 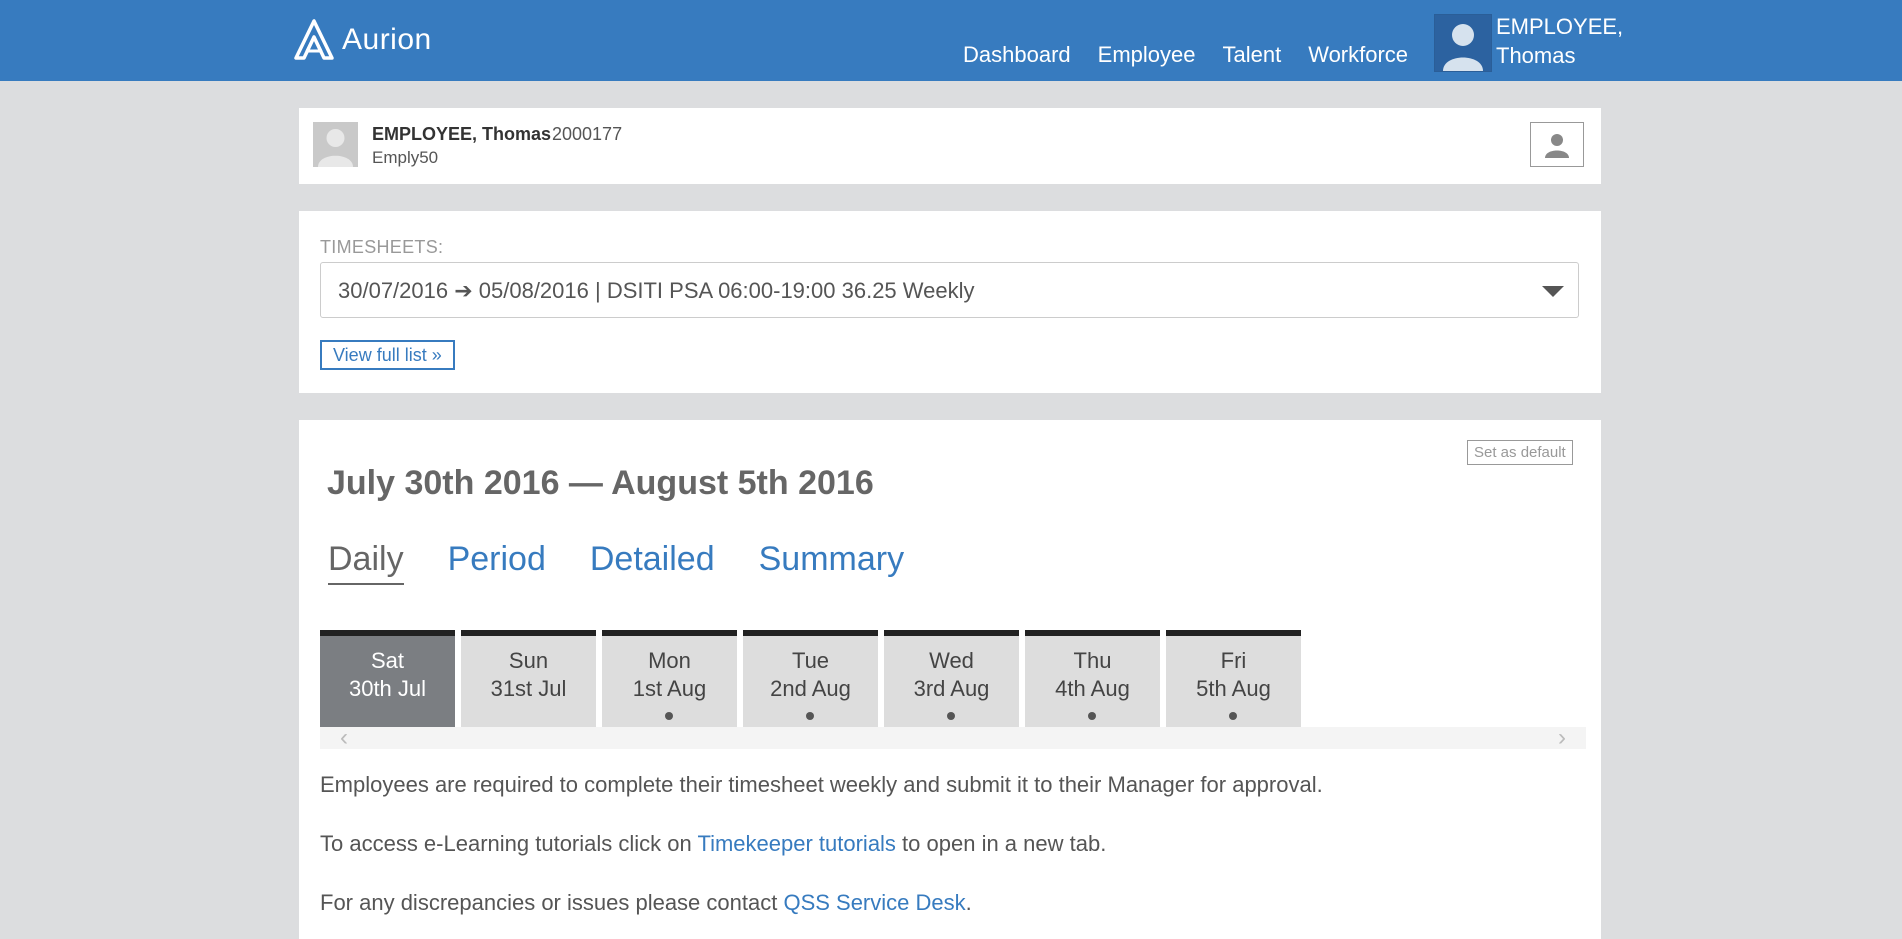 I want to click on aurion-logo: Aurion, so click(x=362, y=40).